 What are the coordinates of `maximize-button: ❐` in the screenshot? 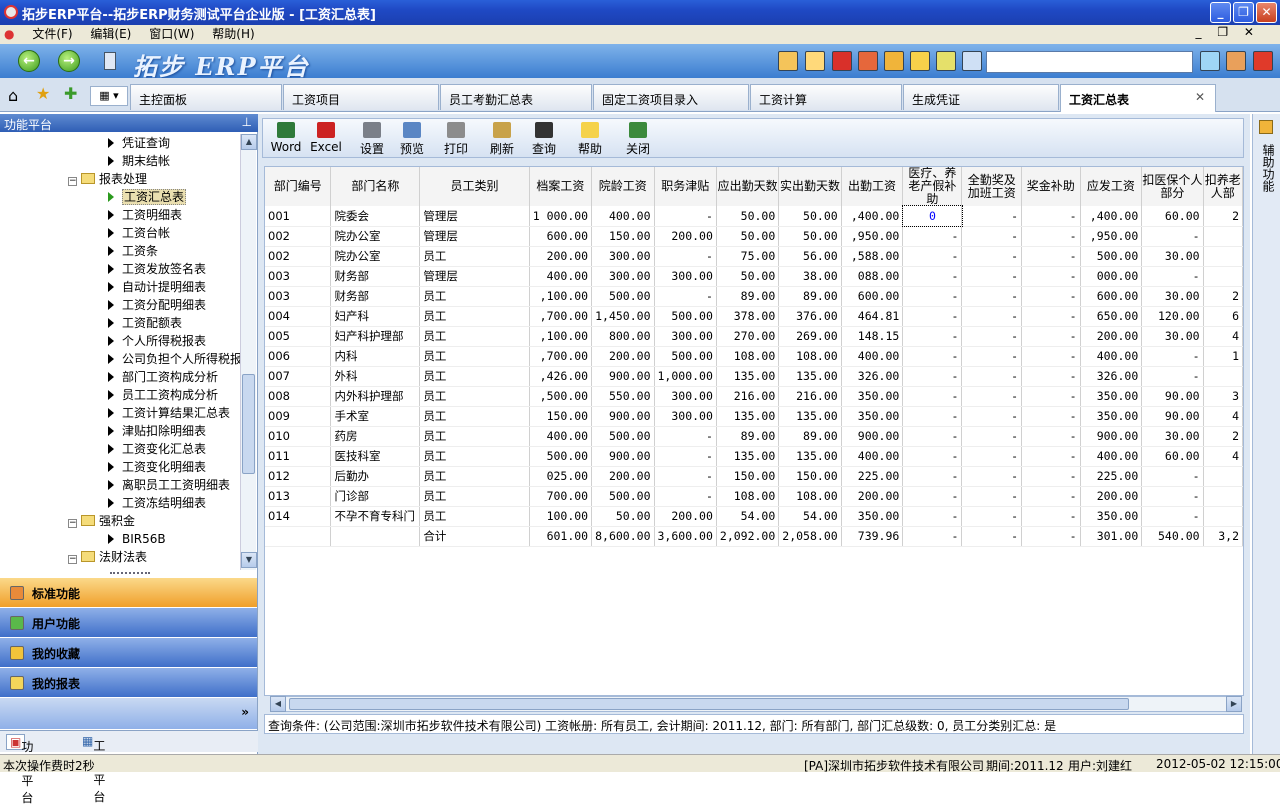 It's located at (1243, 12).